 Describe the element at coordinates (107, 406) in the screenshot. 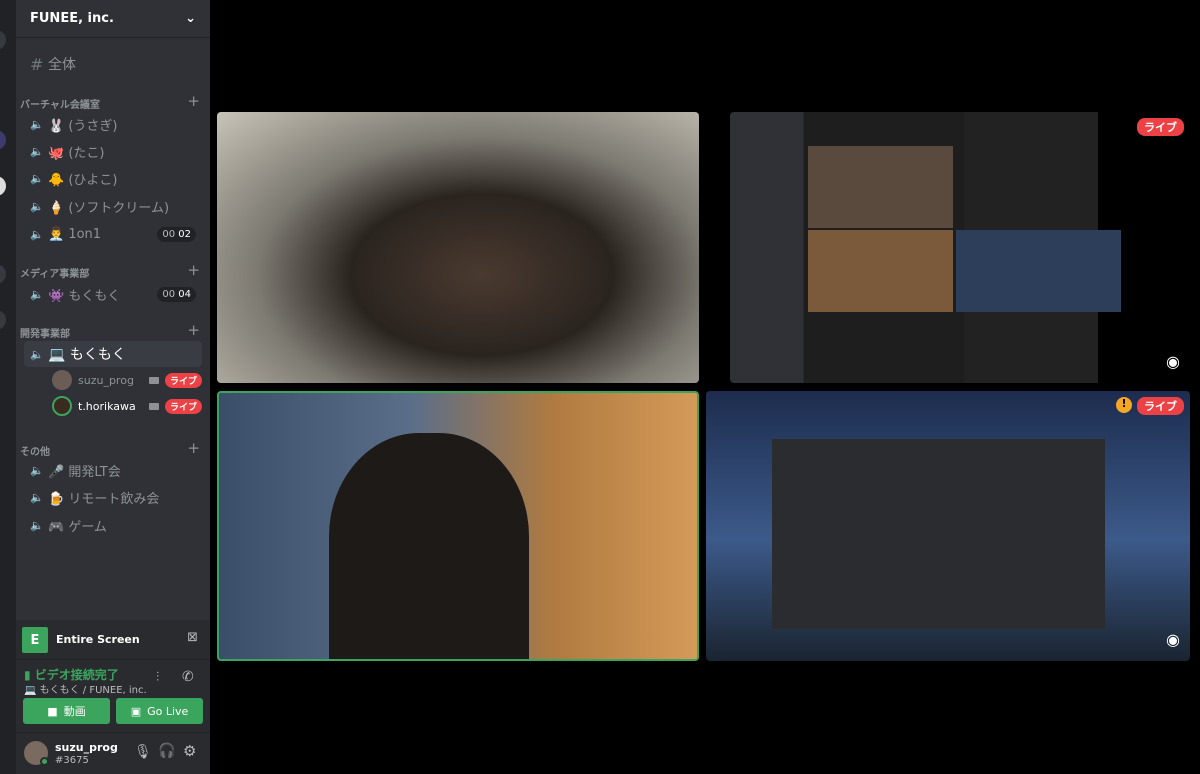

I see `user-name: t.horikawa` at that location.